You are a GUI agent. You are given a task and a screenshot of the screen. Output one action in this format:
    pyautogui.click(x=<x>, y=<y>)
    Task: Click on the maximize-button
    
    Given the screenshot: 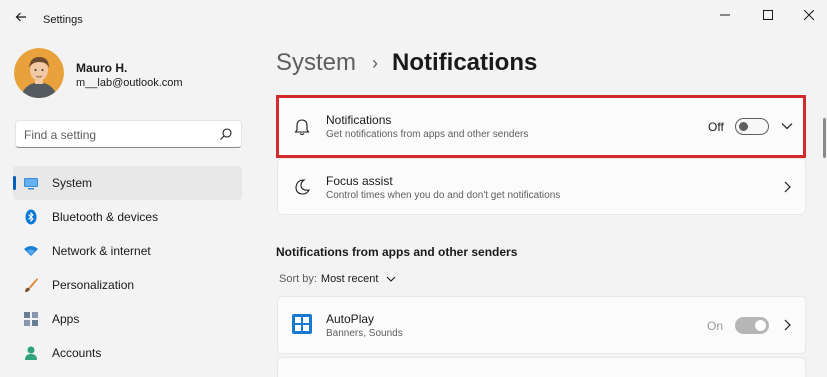 What is the action you would take?
    pyautogui.click(x=768, y=15)
    